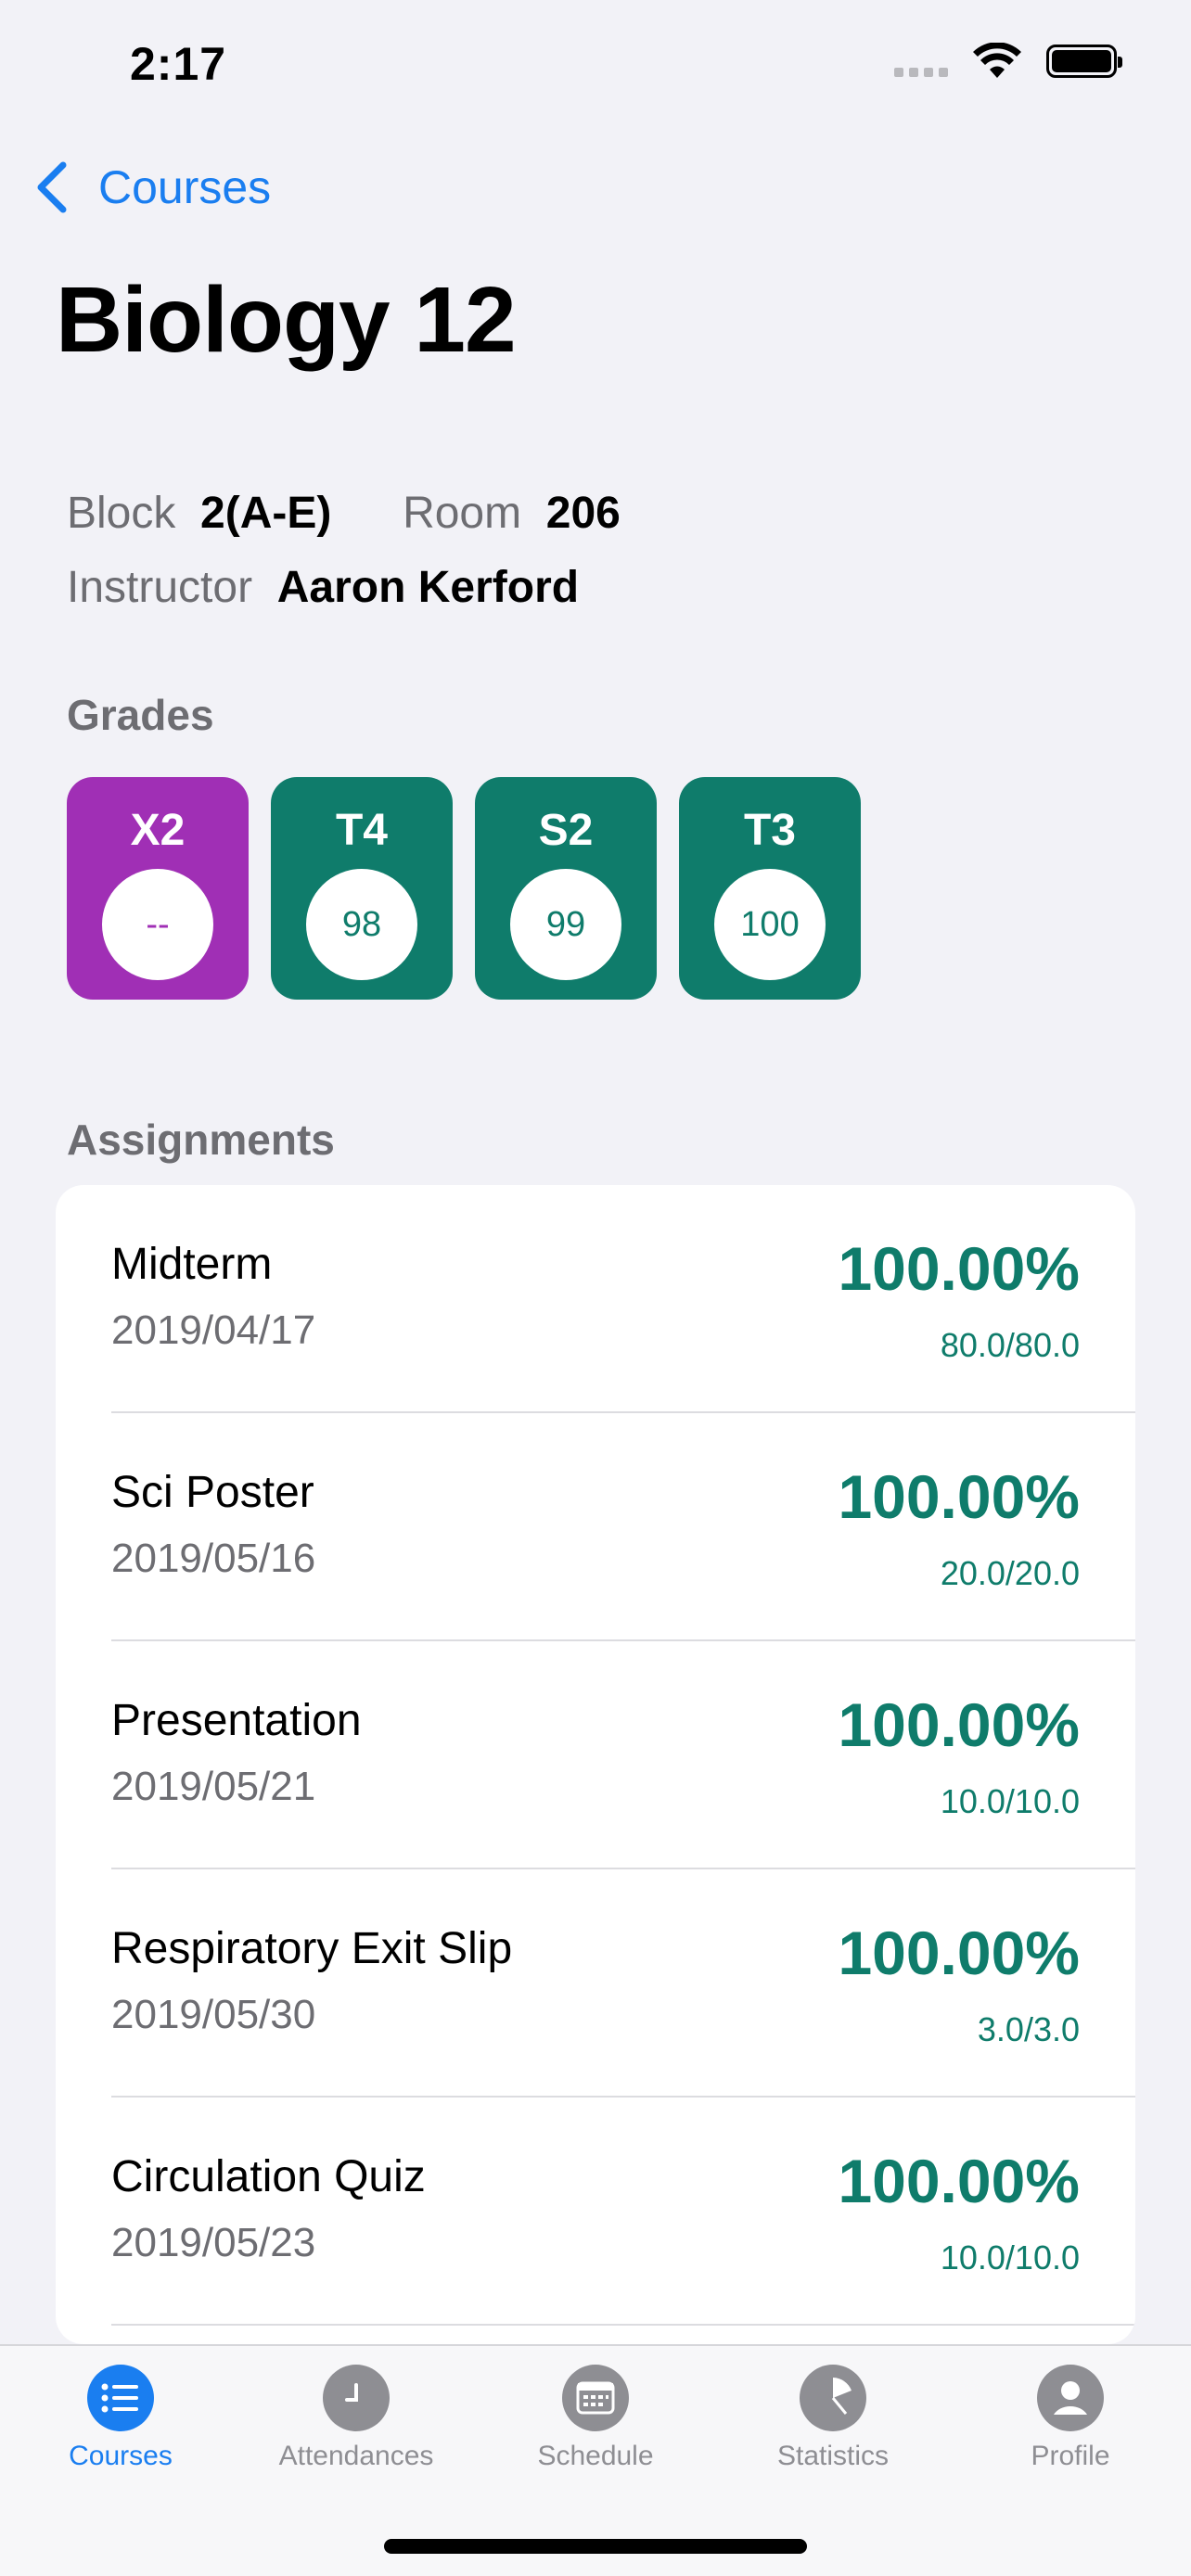 The width and height of the screenshot is (1191, 2576). Describe the element at coordinates (595, 2546) in the screenshot. I see `home-indicator` at that location.